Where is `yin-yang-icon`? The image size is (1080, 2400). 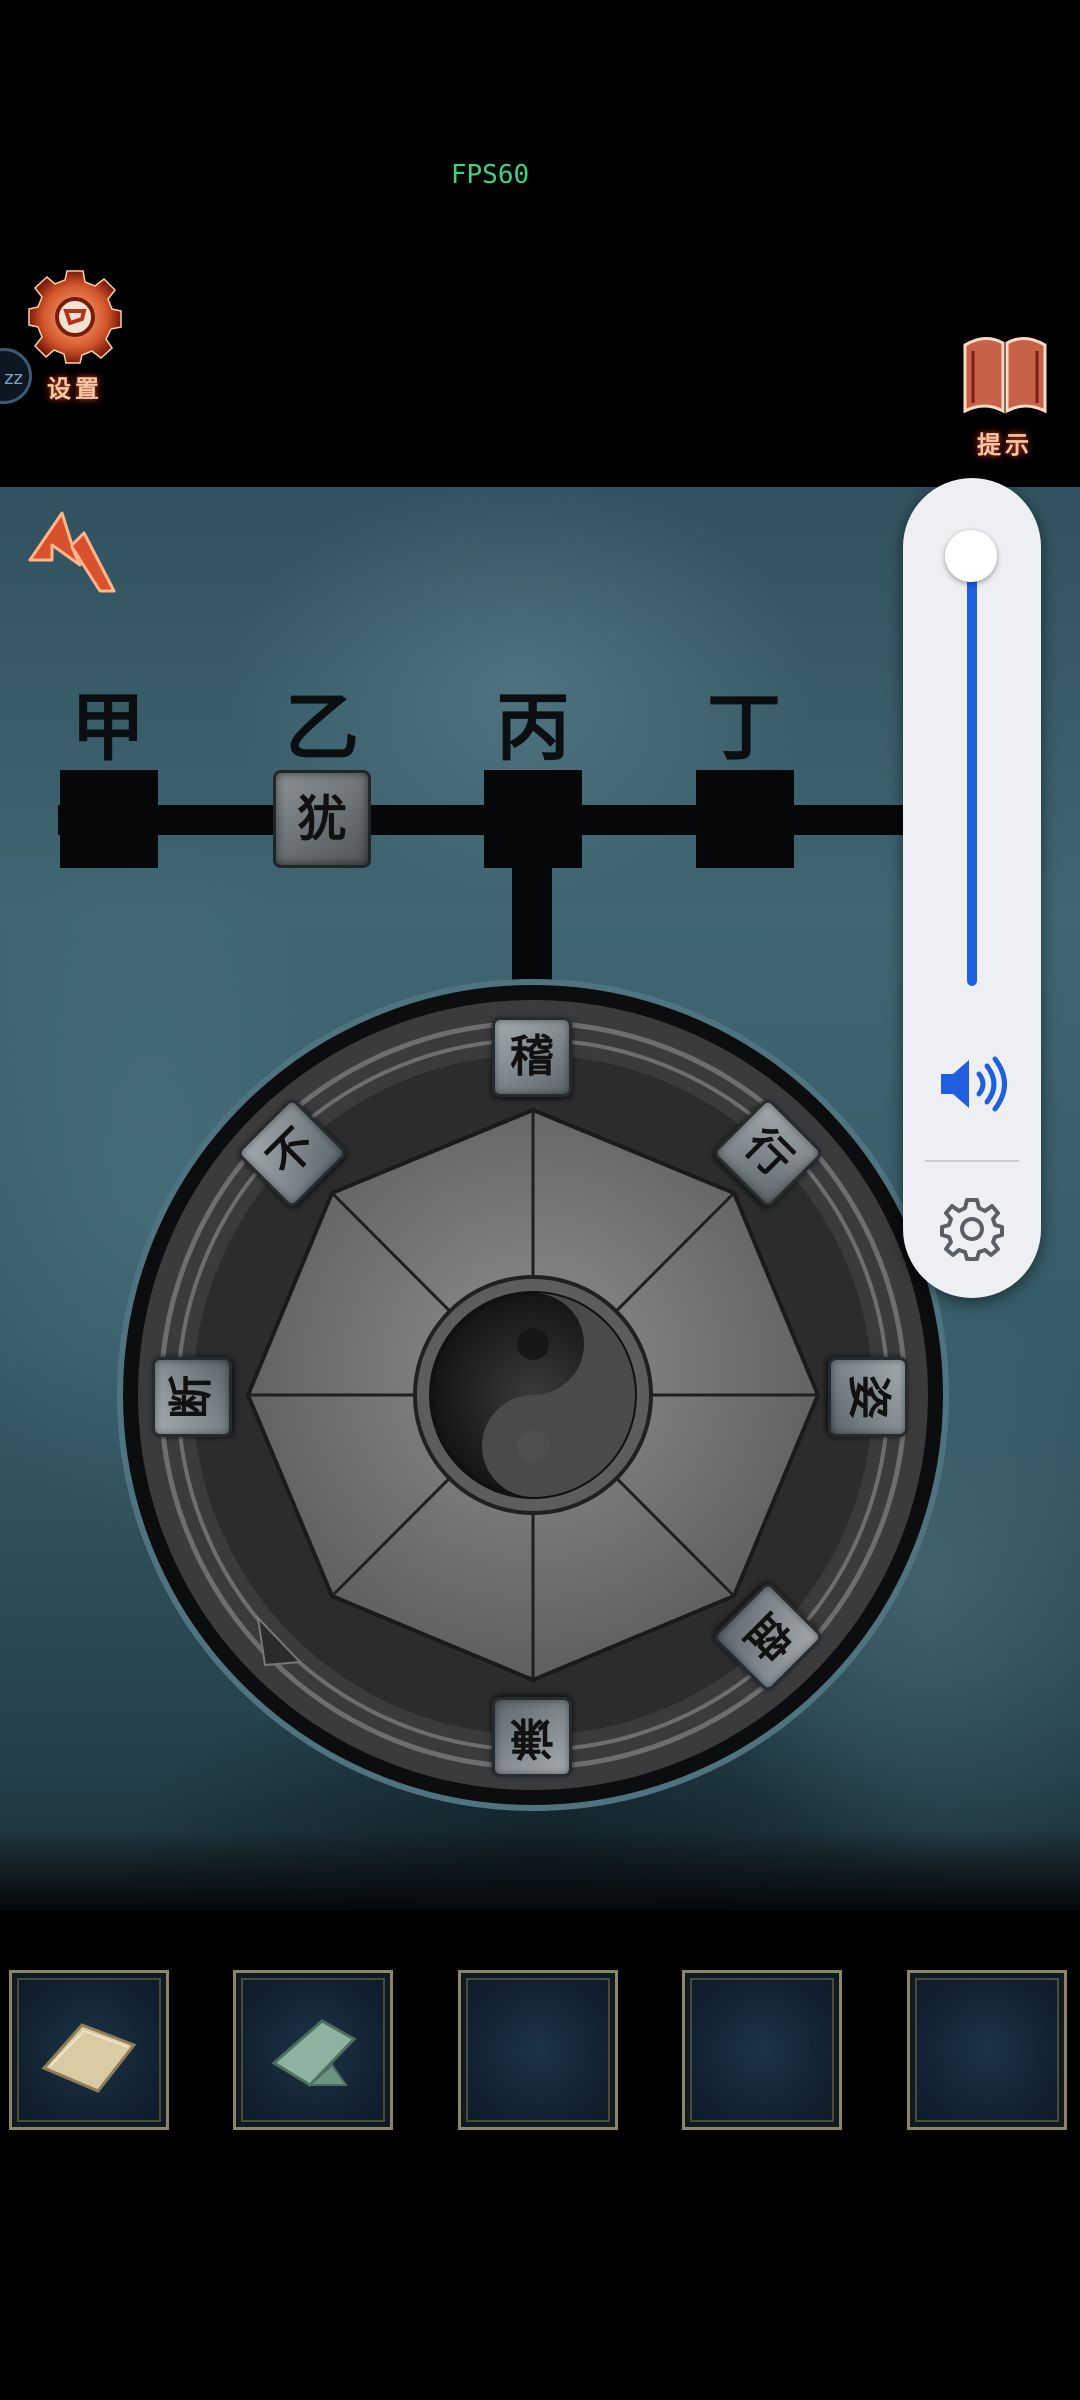
yin-yang-icon is located at coordinates (533, 1395).